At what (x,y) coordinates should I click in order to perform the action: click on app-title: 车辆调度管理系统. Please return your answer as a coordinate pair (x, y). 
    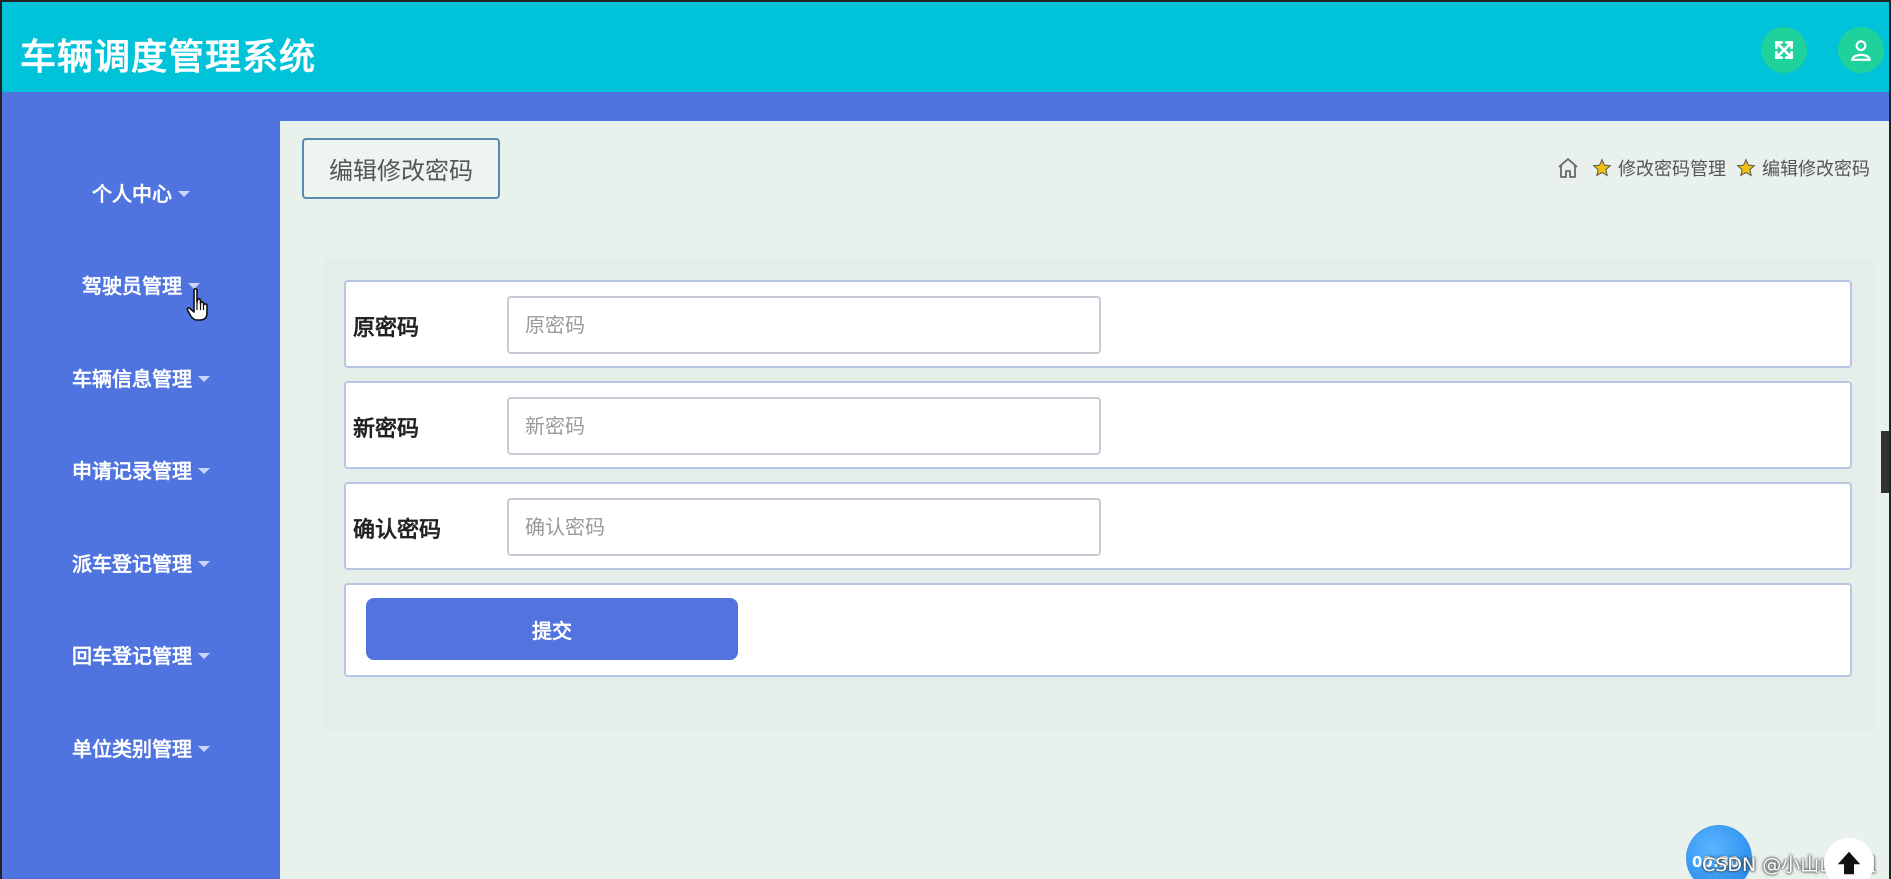
    Looking at the image, I should click on (168, 57).